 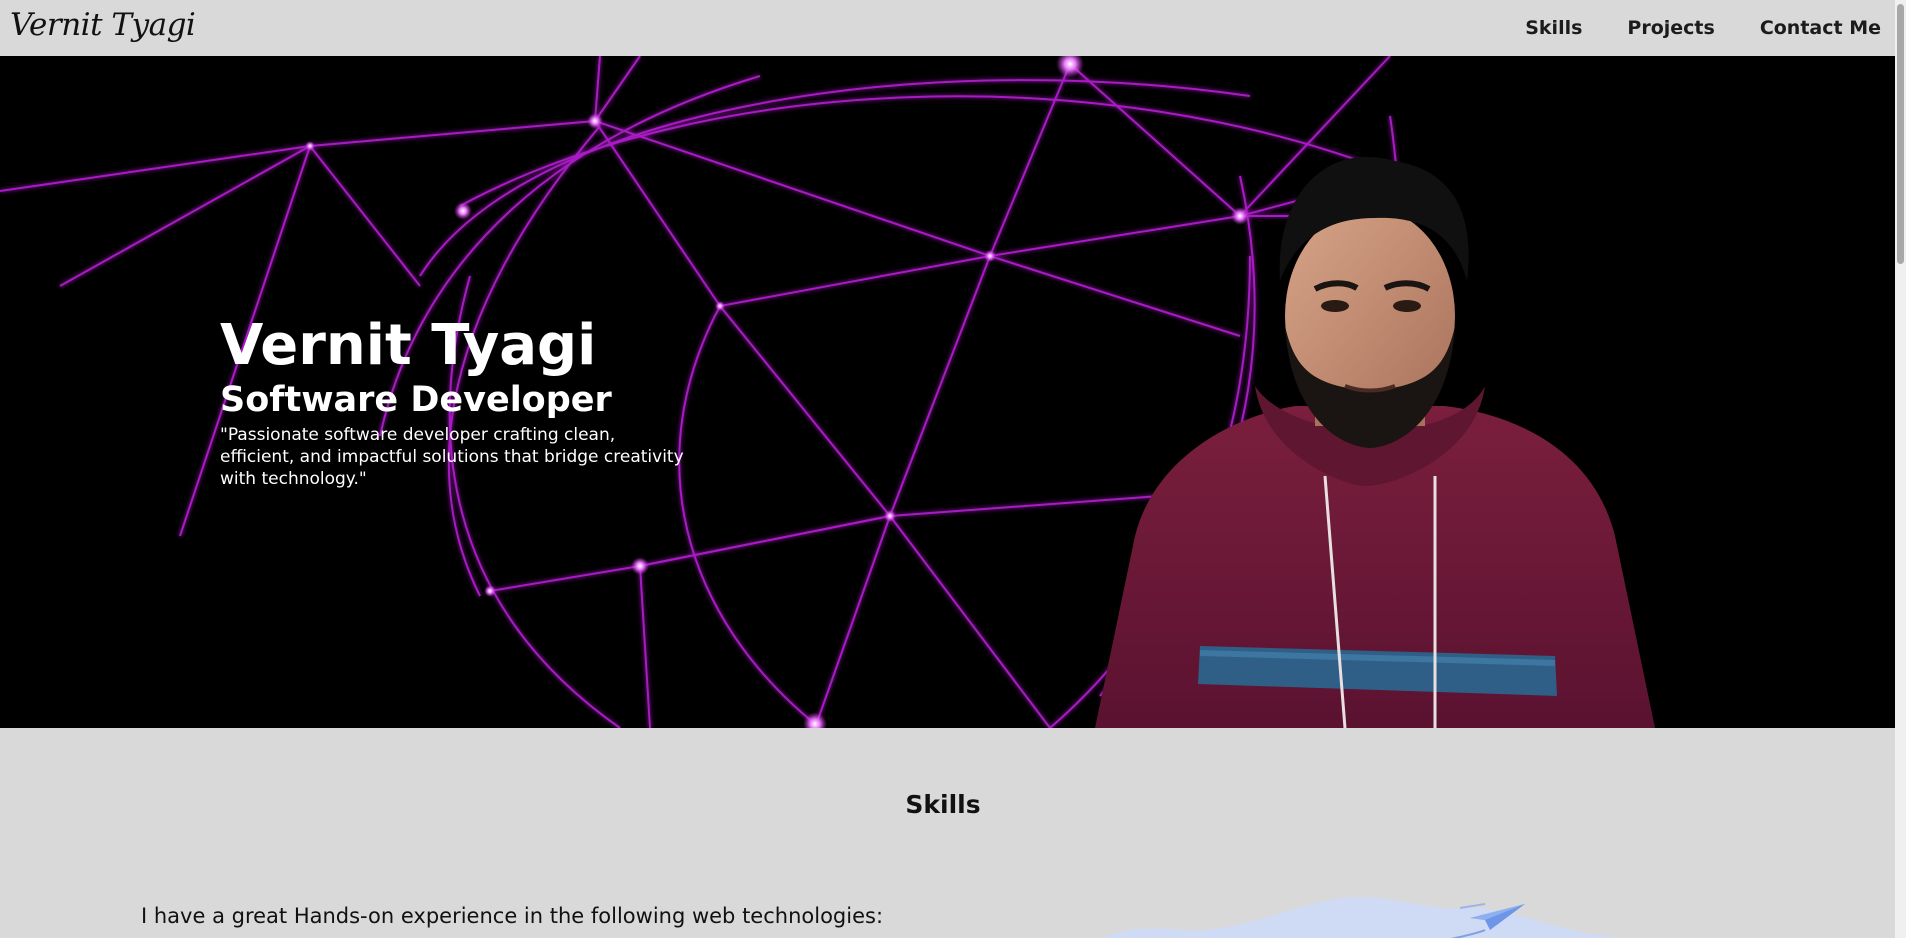 What do you see at coordinates (943, 804) in the screenshot?
I see `skills-title: Skills` at bounding box center [943, 804].